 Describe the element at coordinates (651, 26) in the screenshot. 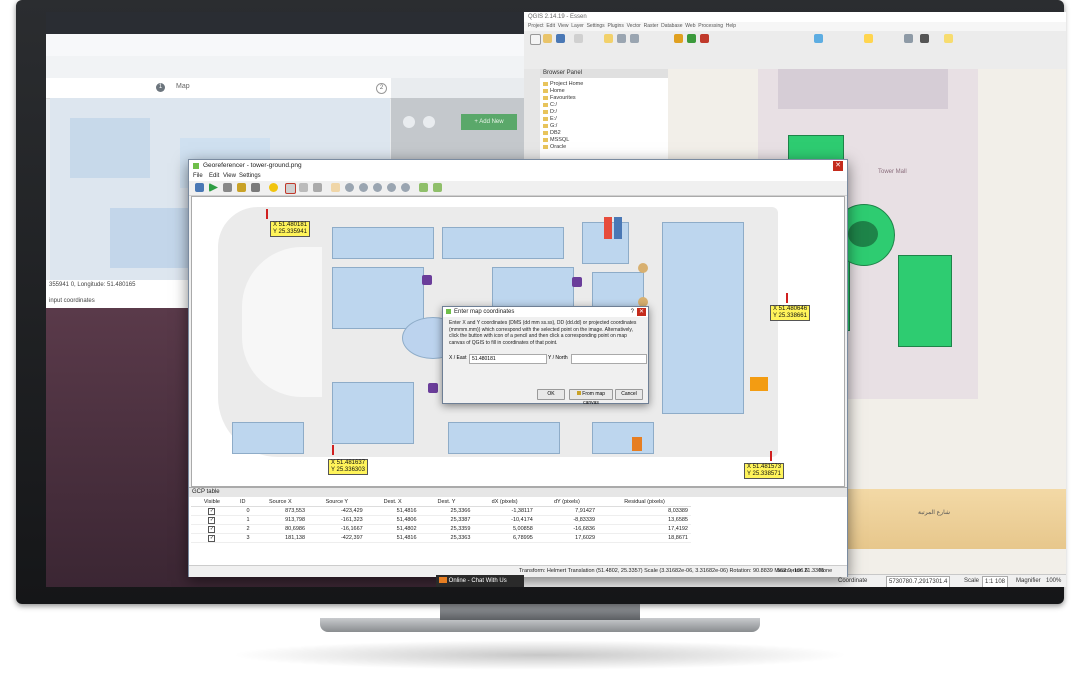

I see `qgis-menu-raster: Raster` at that location.